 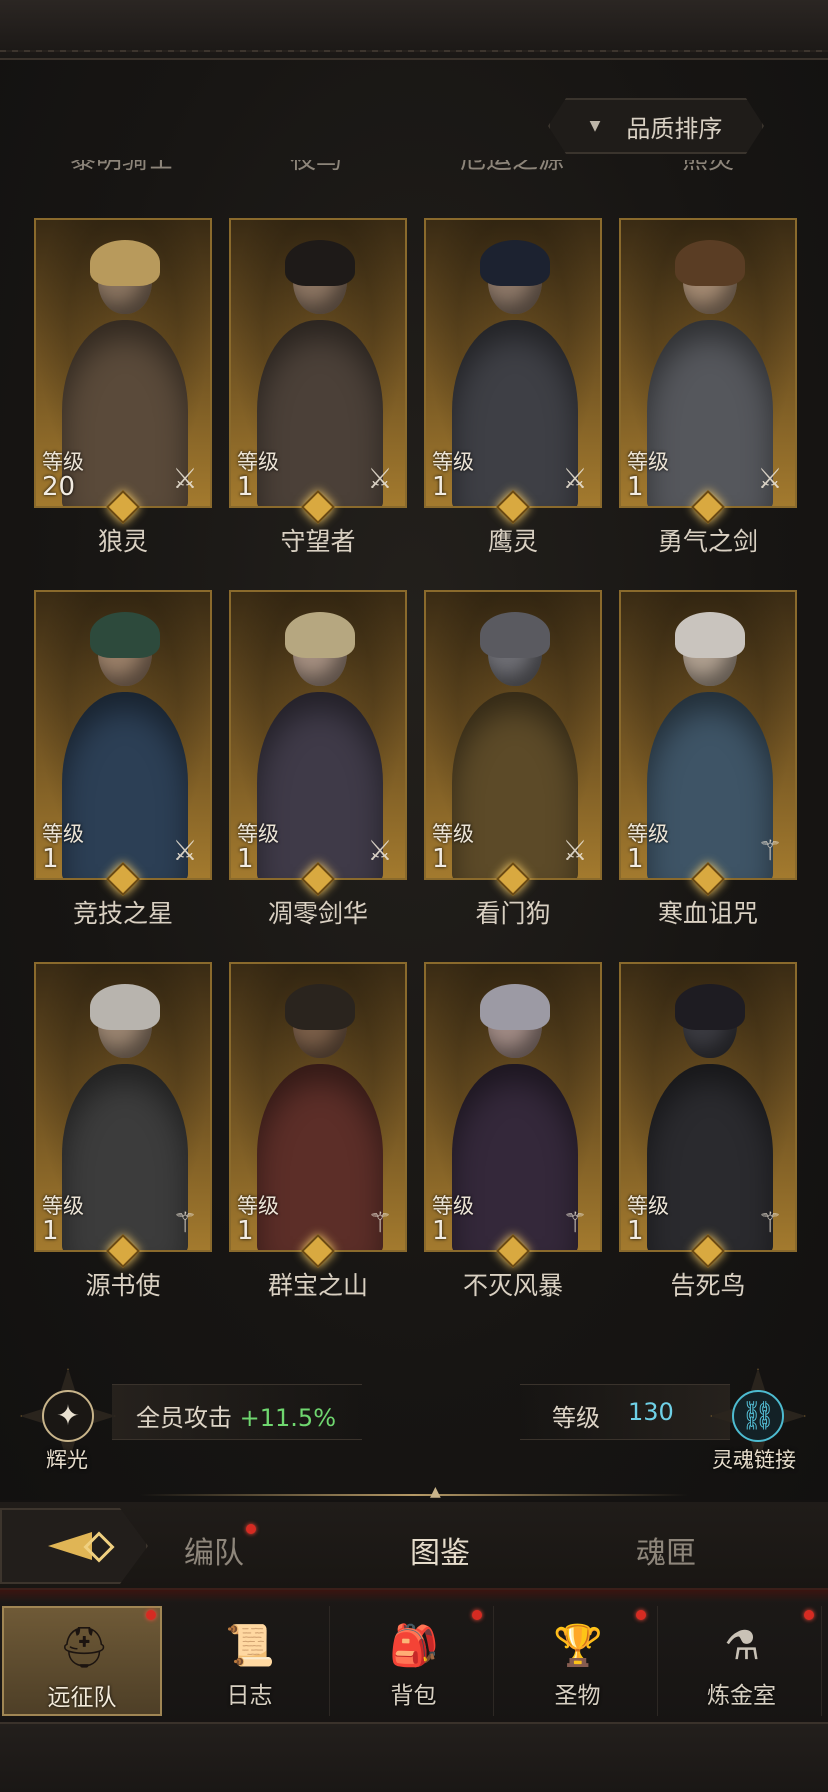 I want to click on scroll-icon: 📜, so click(x=250, y=1646).